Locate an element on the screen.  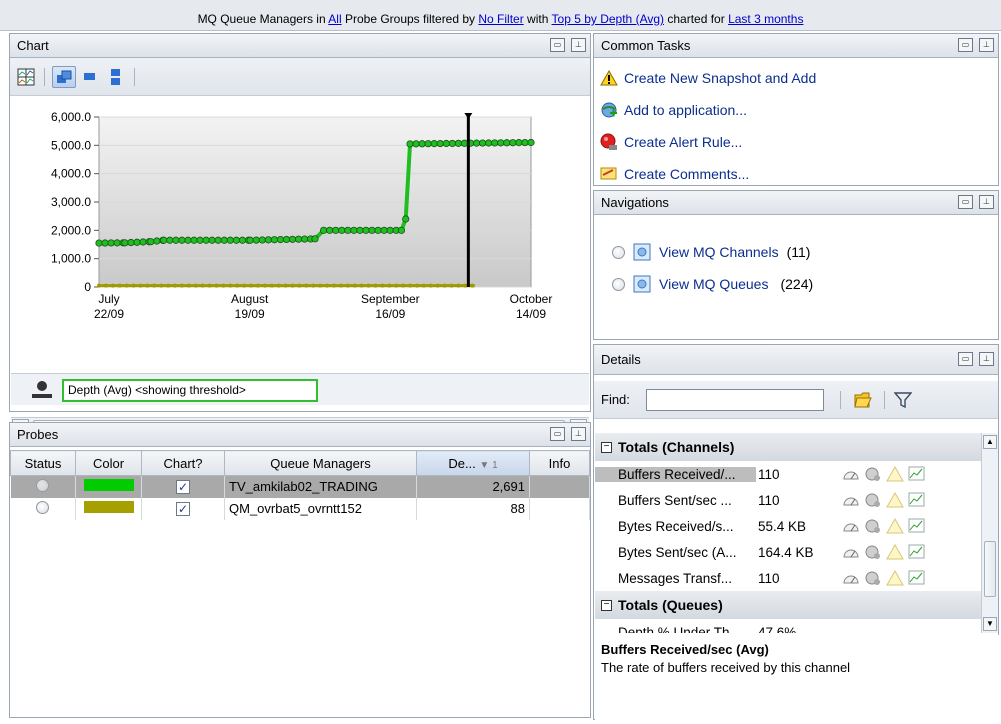
group-totals-channels: − Totals (Channels) is located at coordinates (796, 447).